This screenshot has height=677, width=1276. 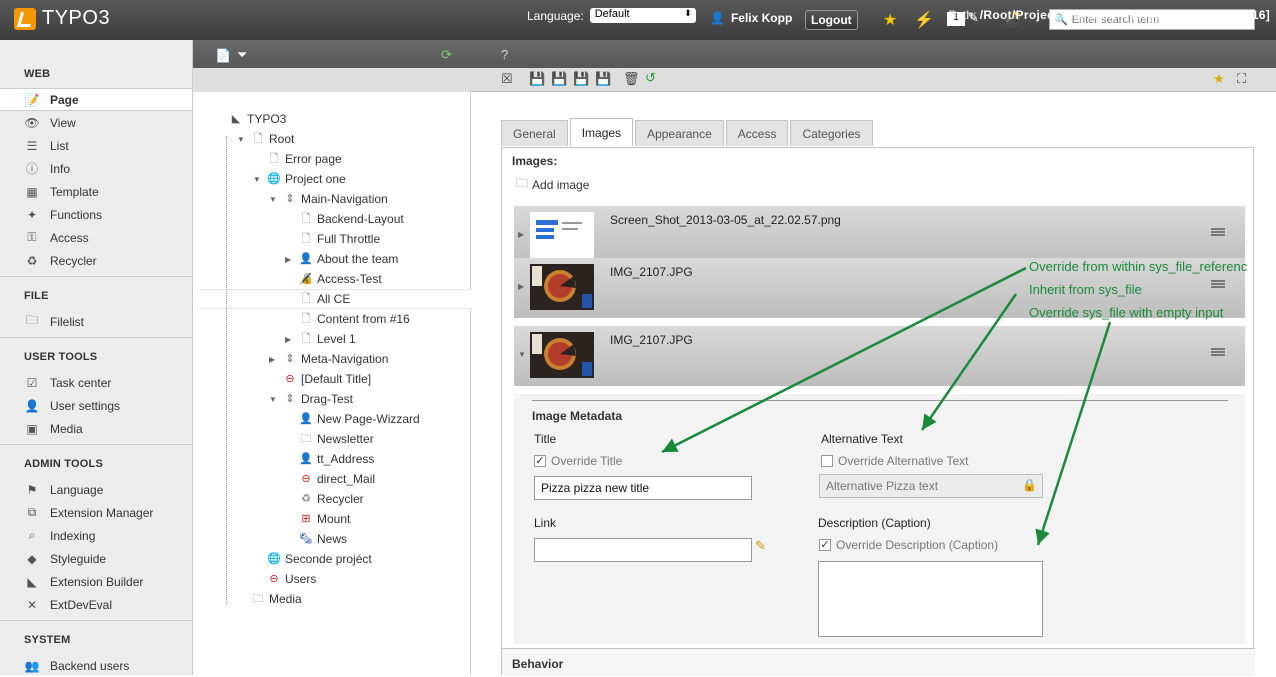 I want to click on typo3-icon: ◣, so click(x=236, y=119).